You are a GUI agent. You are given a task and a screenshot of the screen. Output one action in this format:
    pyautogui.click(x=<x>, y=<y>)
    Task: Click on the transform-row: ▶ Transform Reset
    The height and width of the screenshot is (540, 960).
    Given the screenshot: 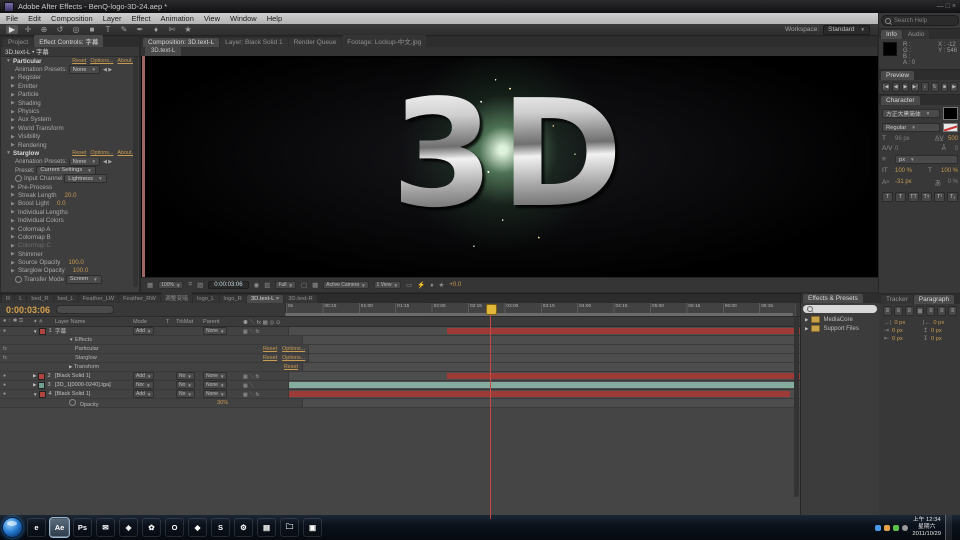 What is the action you would take?
    pyautogui.click(x=400, y=367)
    